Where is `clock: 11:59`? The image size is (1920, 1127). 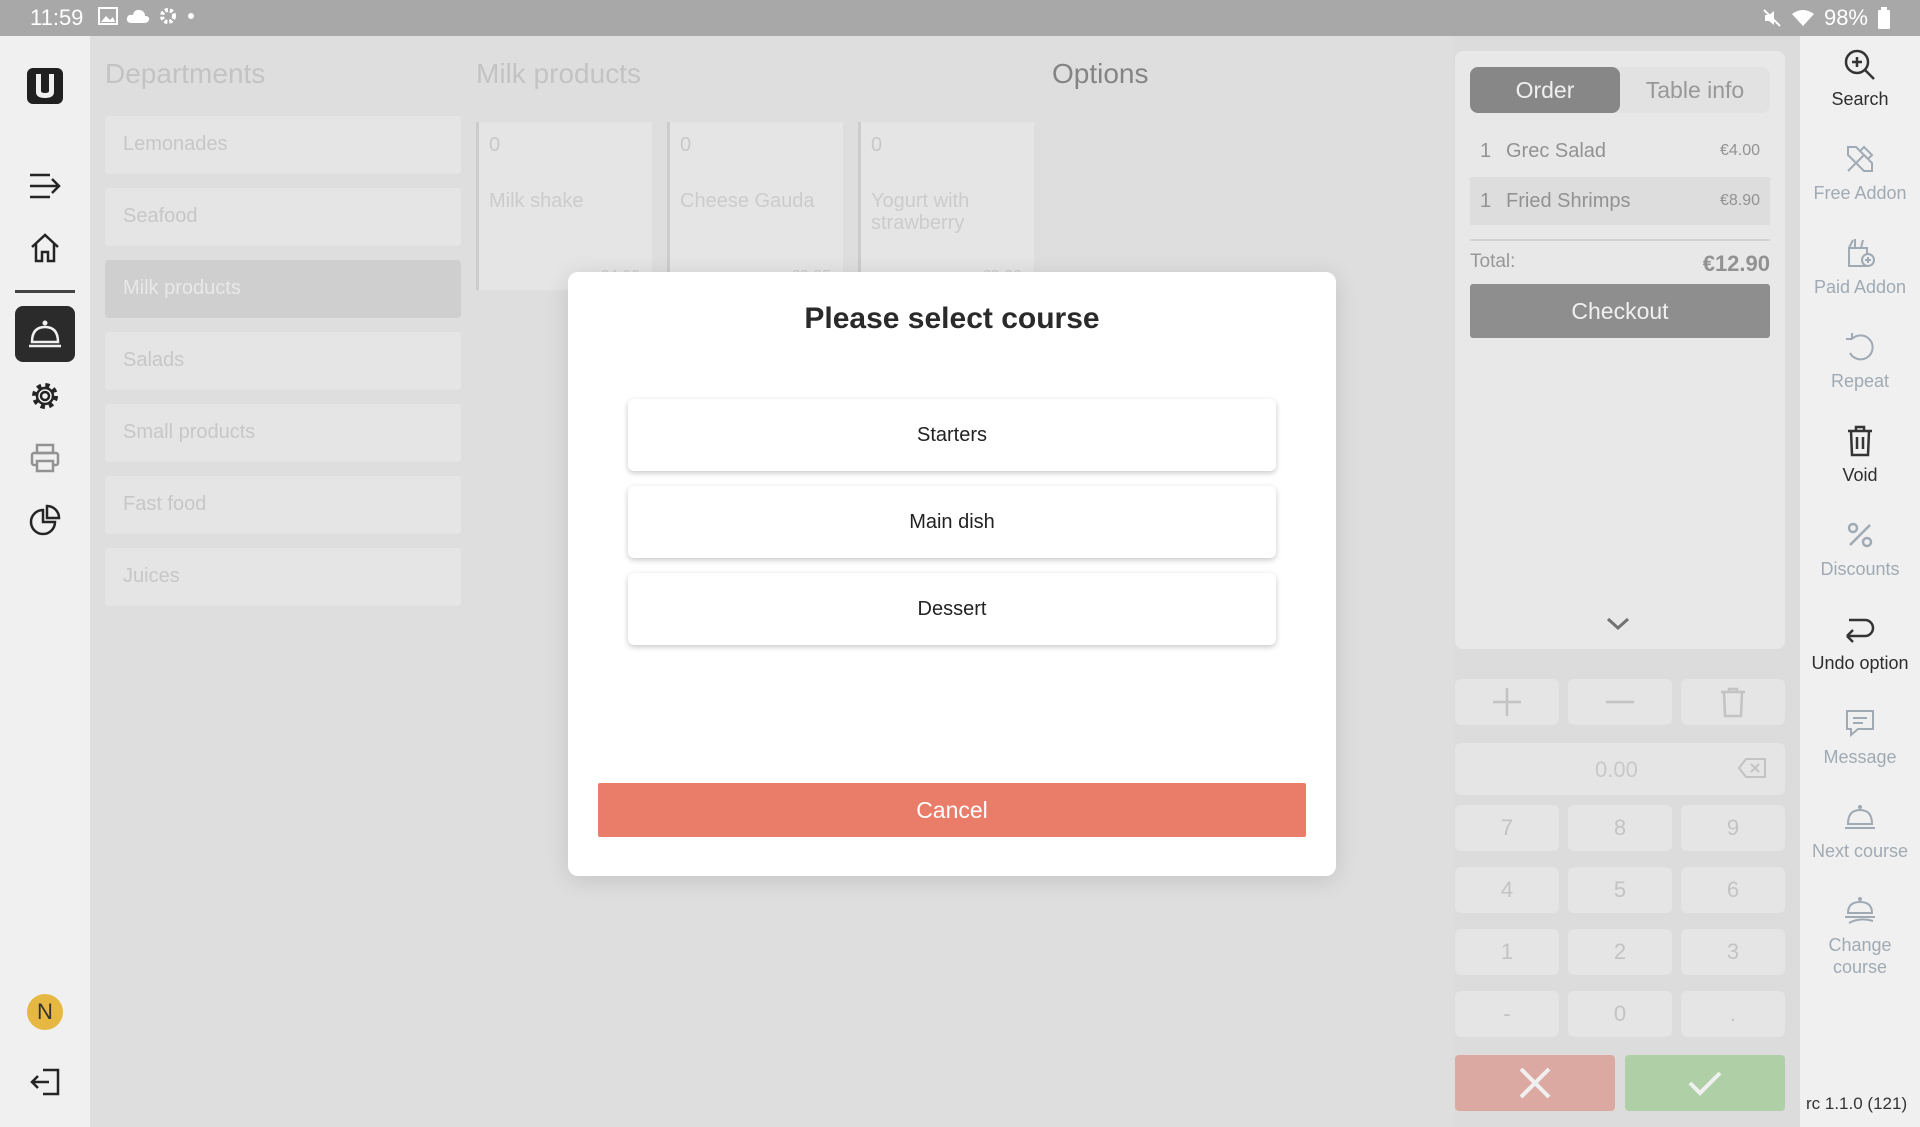 clock: 11:59 is located at coordinates (57, 17).